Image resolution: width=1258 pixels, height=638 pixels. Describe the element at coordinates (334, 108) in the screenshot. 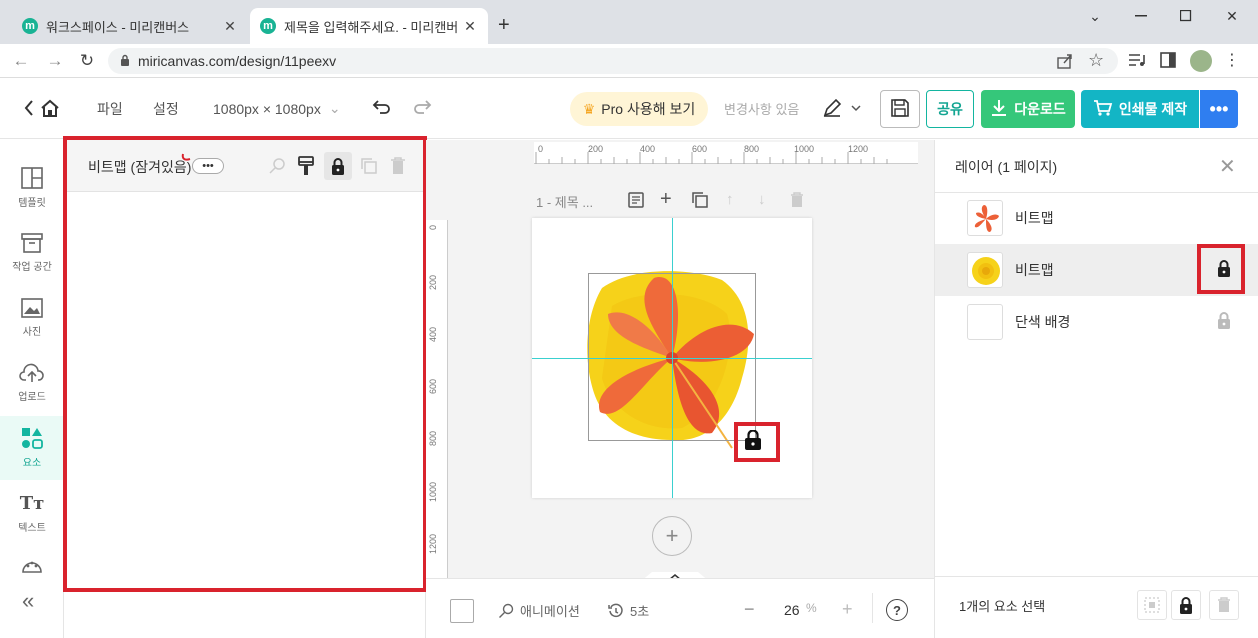

I see `chevron-down-icon: ⌄` at that location.